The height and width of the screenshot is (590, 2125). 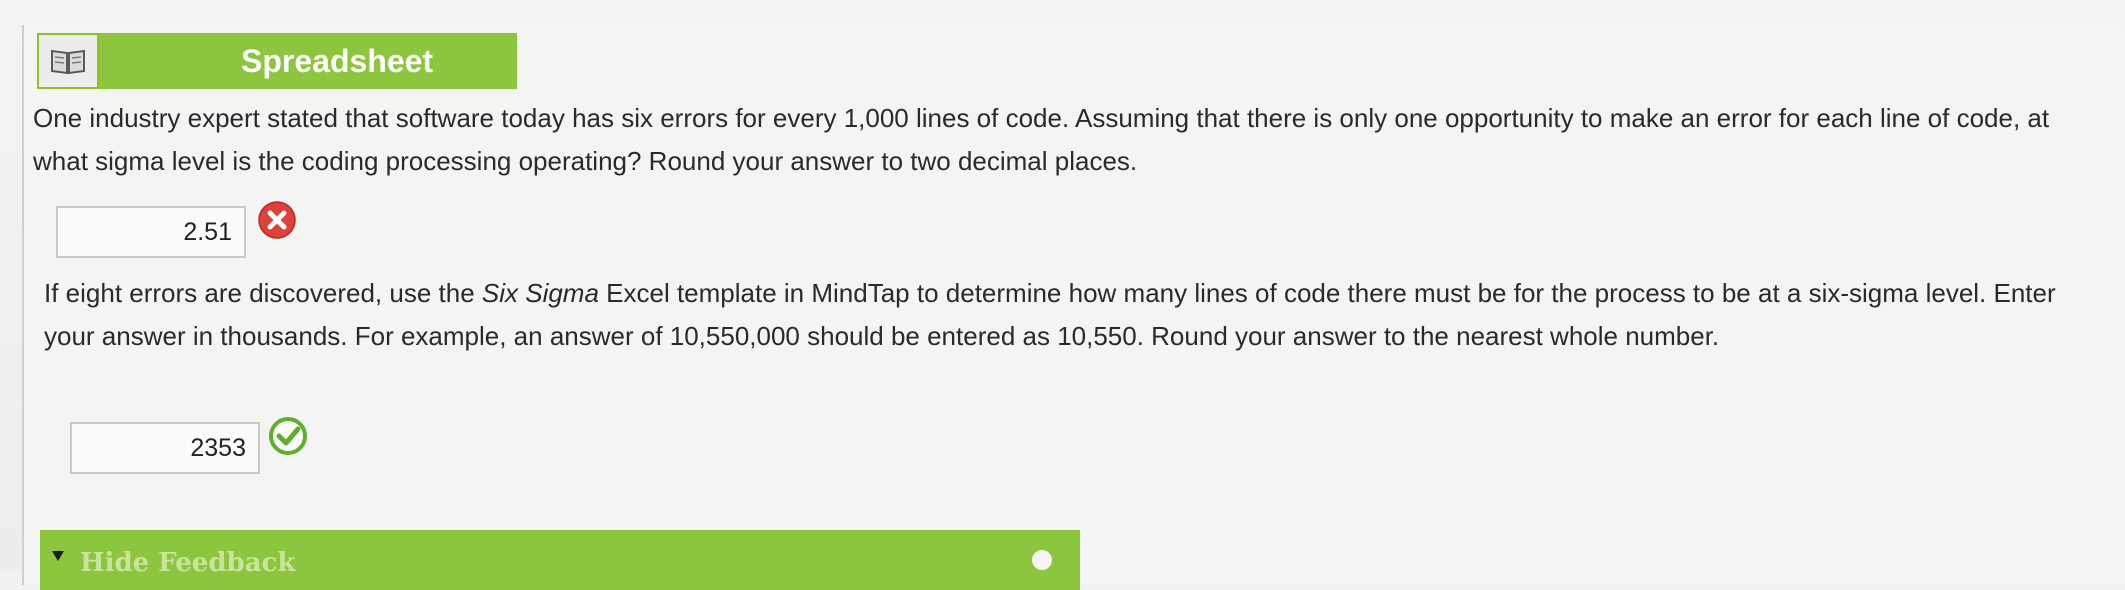 What do you see at coordinates (277, 220) in the screenshot?
I see `x-circle-icon` at bounding box center [277, 220].